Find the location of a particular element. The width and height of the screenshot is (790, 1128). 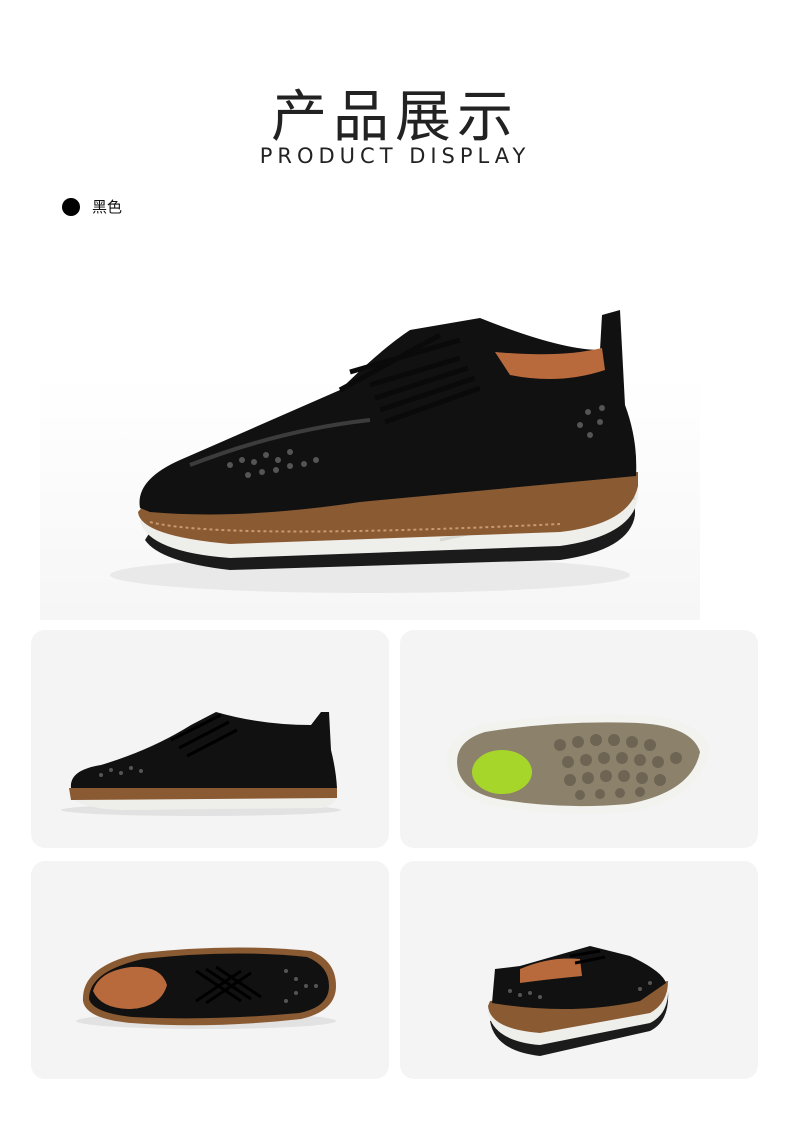

gallery-image-rear is located at coordinates (579, 970).